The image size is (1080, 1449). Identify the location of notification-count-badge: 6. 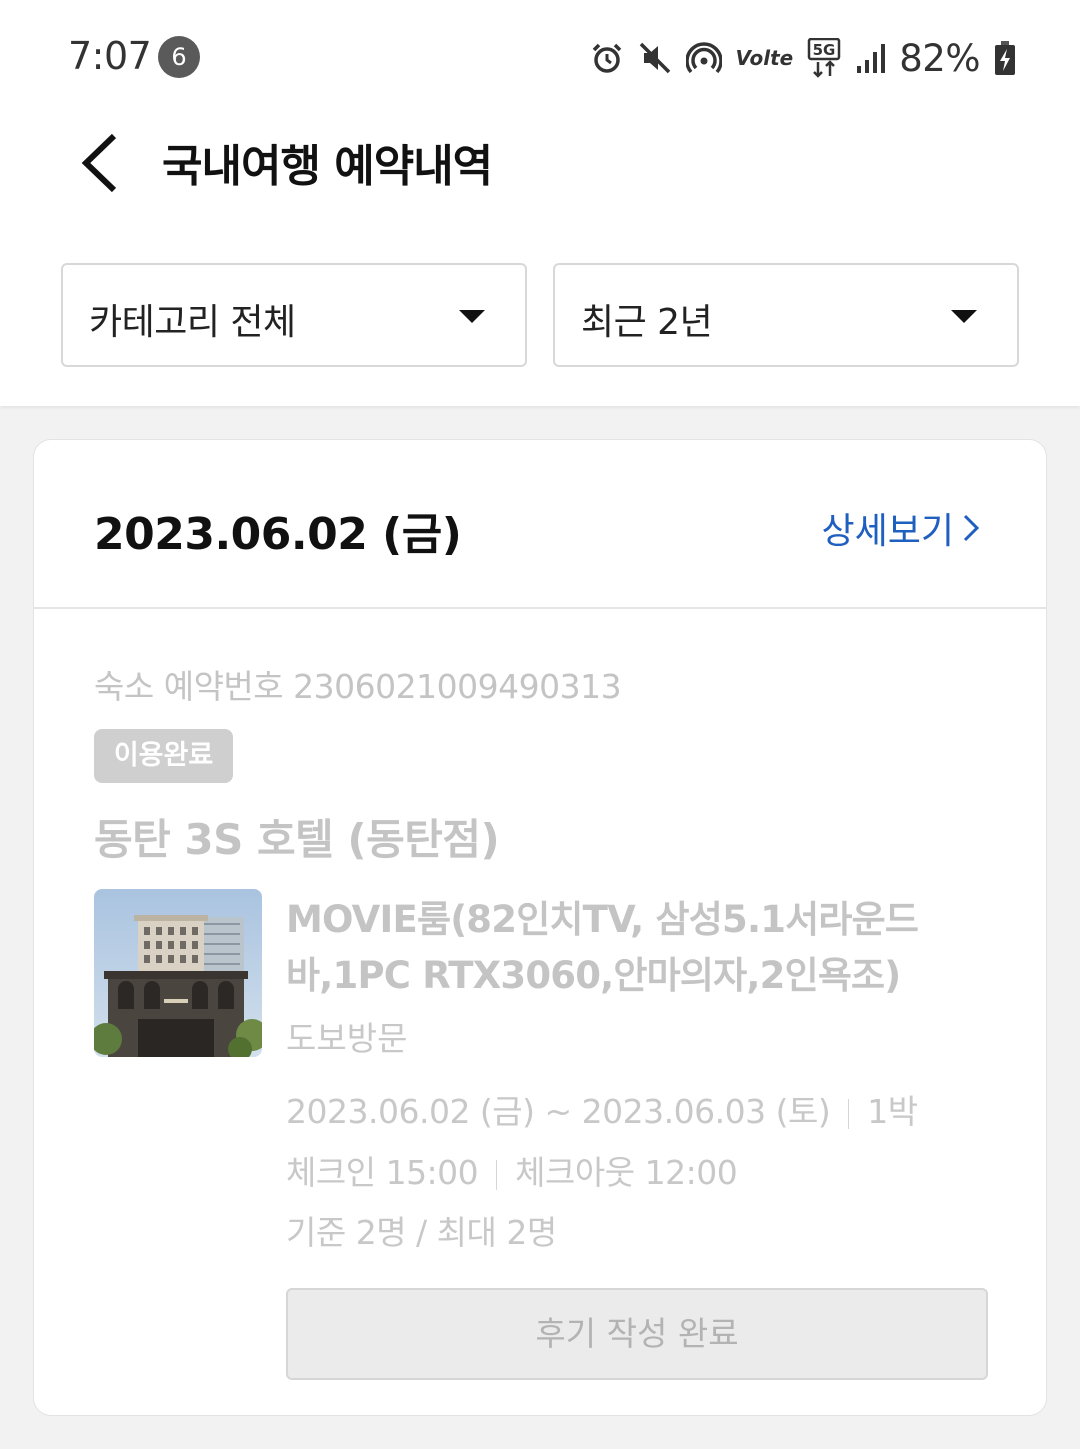
(179, 57).